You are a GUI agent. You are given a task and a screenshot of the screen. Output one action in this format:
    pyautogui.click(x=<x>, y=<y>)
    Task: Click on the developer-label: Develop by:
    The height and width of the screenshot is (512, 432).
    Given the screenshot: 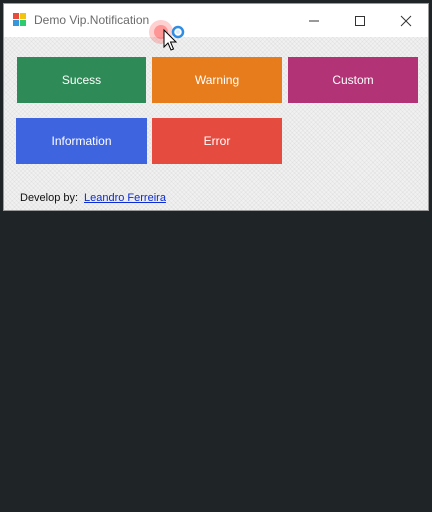 What is the action you would take?
    pyautogui.click(x=49, y=198)
    